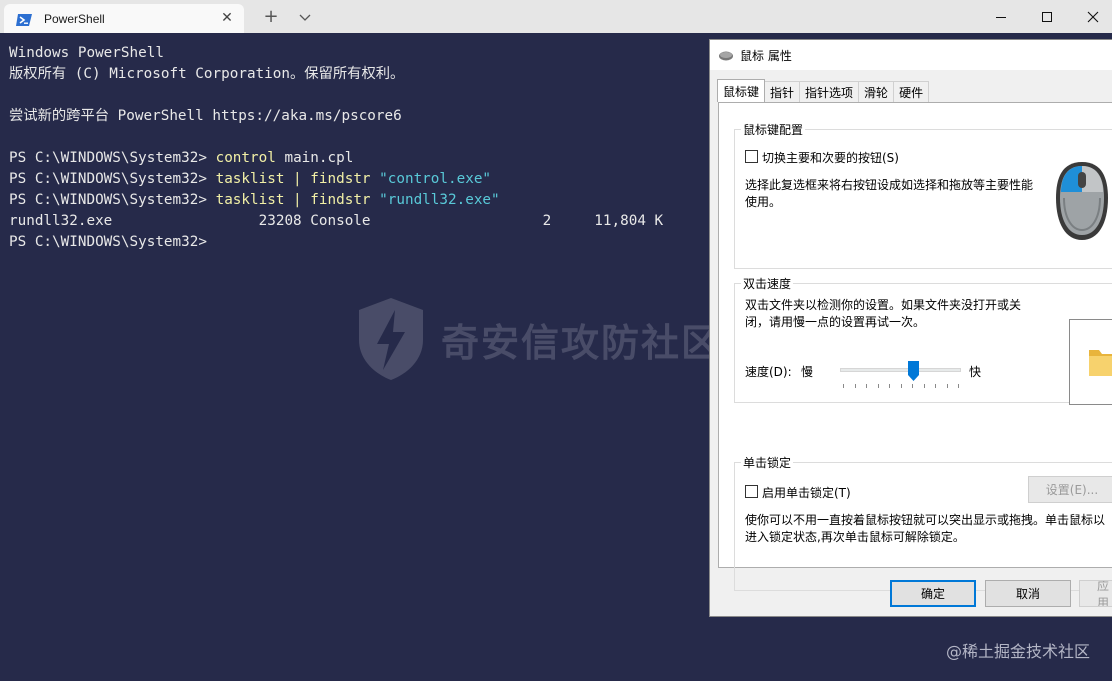 Image resolution: width=1112 pixels, height=681 pixels. I want to click on close-icon, so click(1093, 16).